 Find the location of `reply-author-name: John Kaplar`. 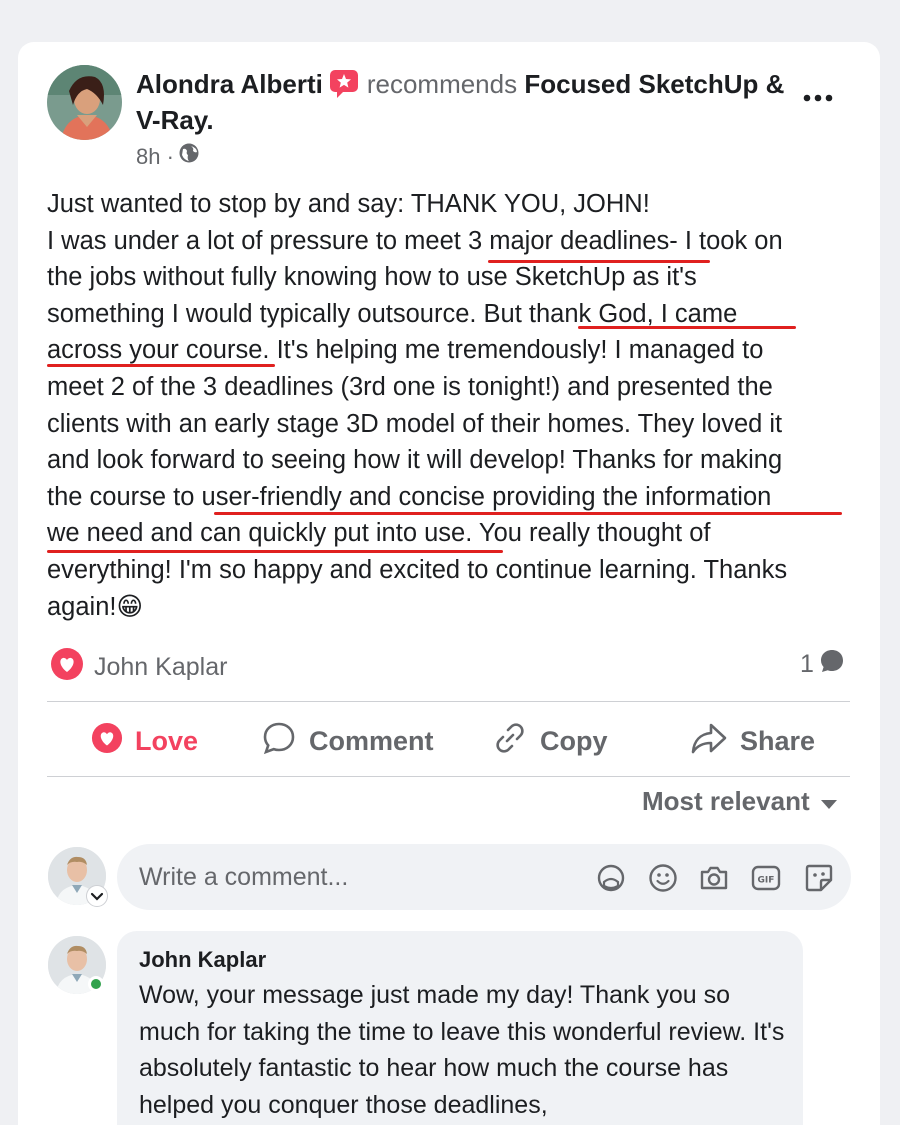

reply-author-name: John Kaplar is located at coordinates (202, 960).